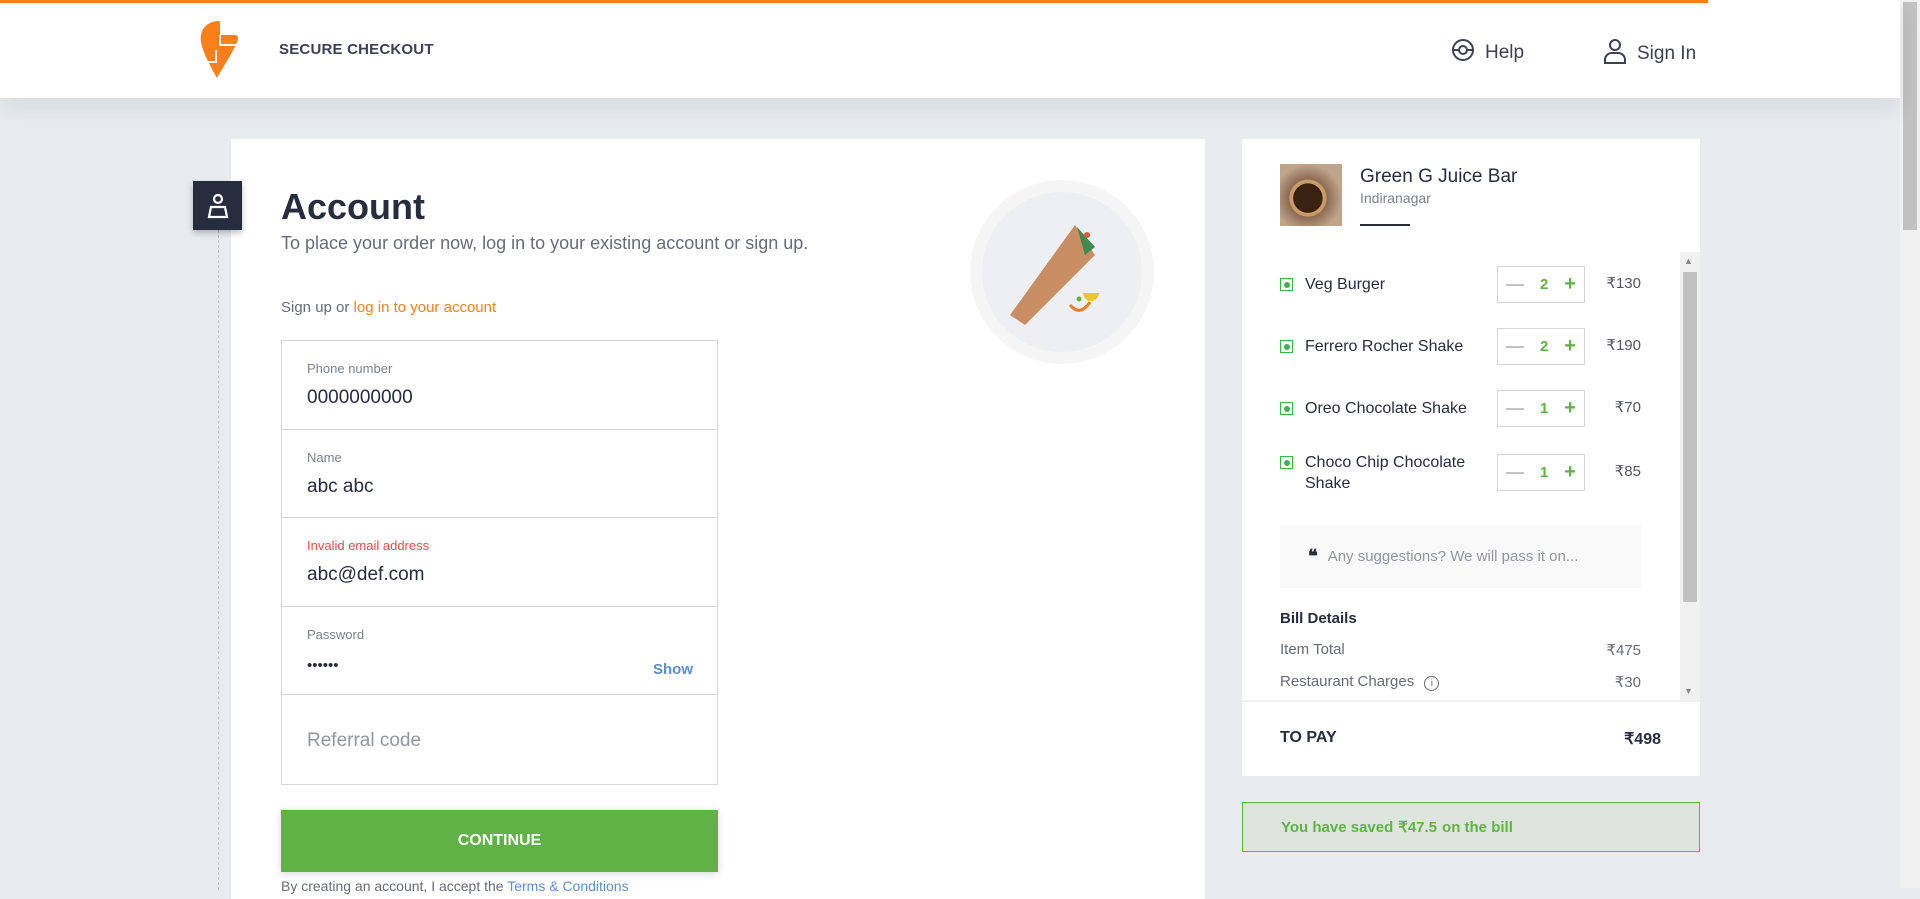 The width and height of the screenshot is (1920, 899). Describe the element at coordinates (499, 739) in the screenshot. I see `referral-field: Referral code` at that location.